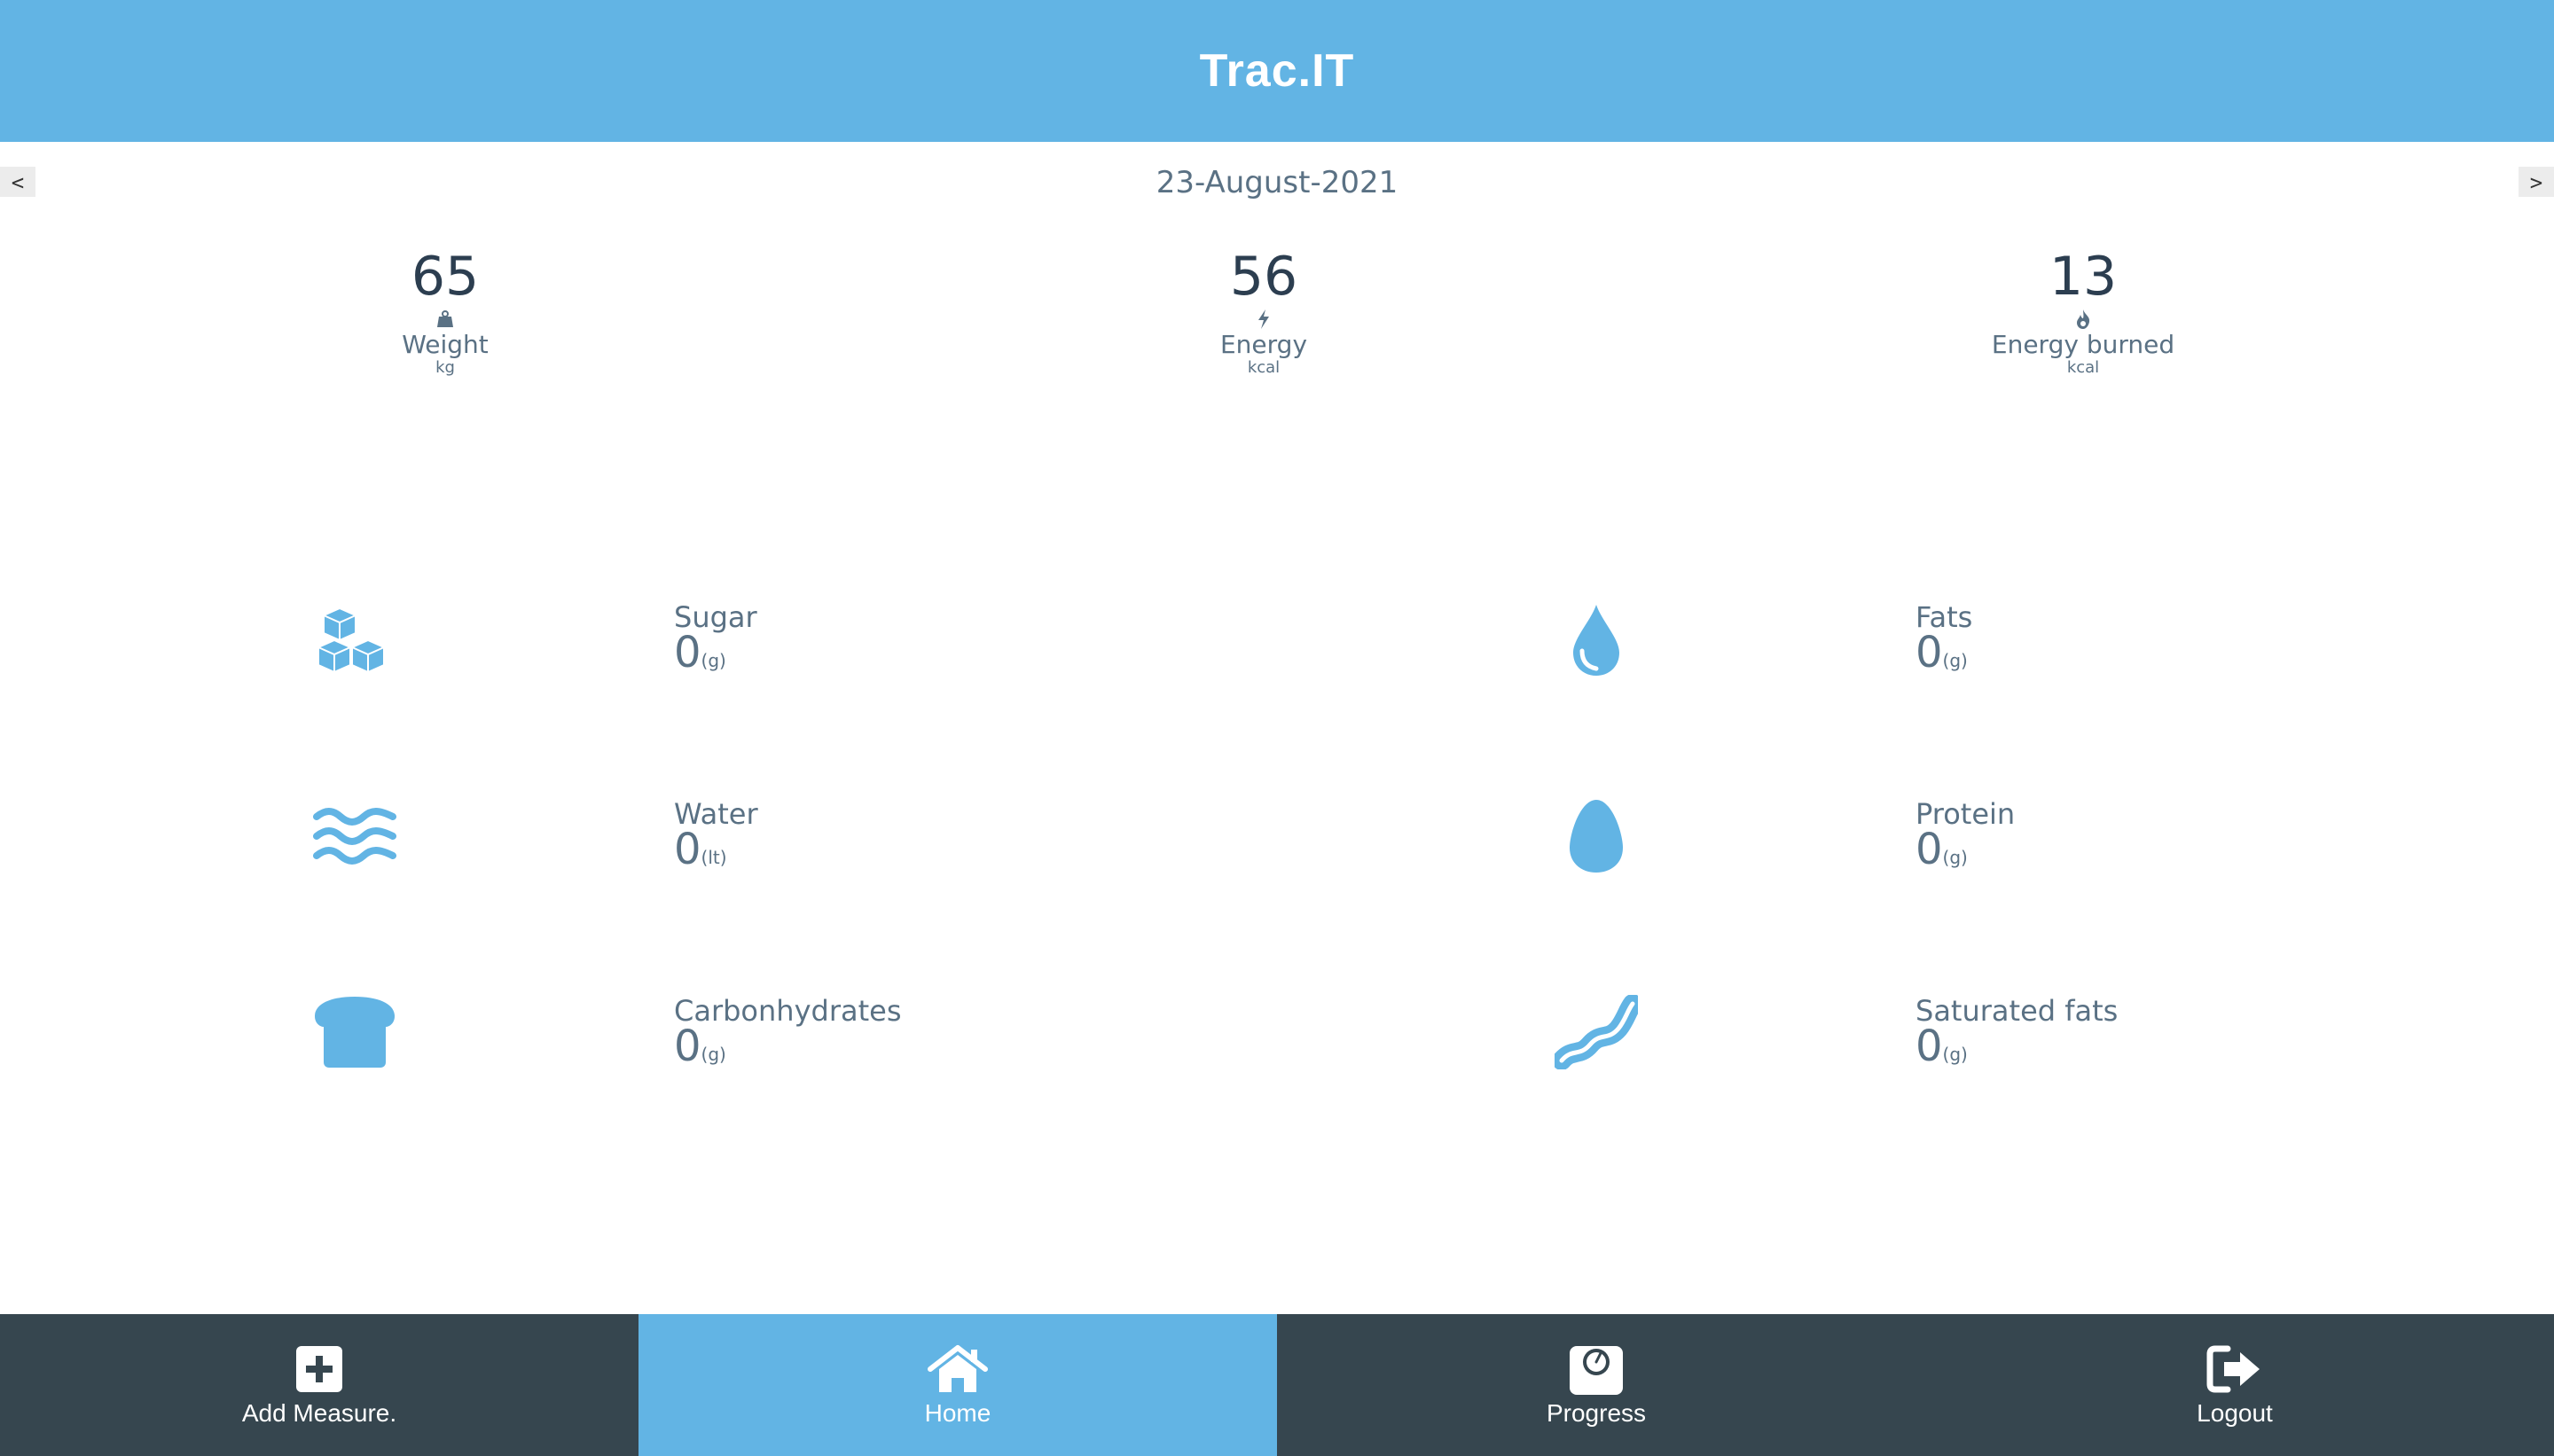 The width and height of the screenshot is (2554, 1456). What do you see at coordinates (1955, 660) in the screenshot?
I see `fats-unit: (g)` at bounding box center [1955, 660].